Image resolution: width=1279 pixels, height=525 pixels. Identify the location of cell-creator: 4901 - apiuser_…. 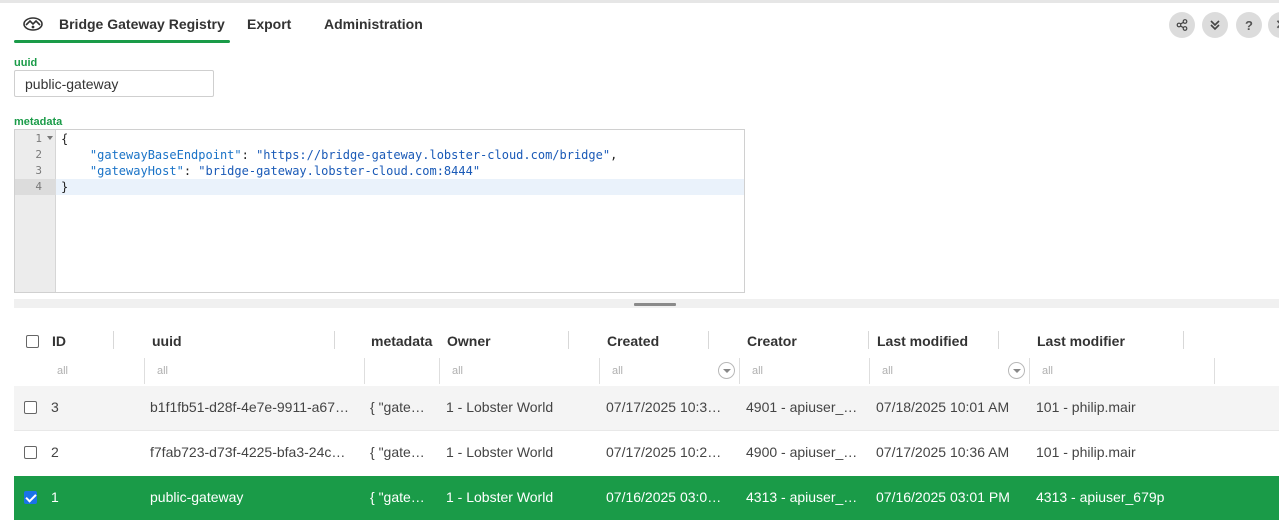
(802, 407).